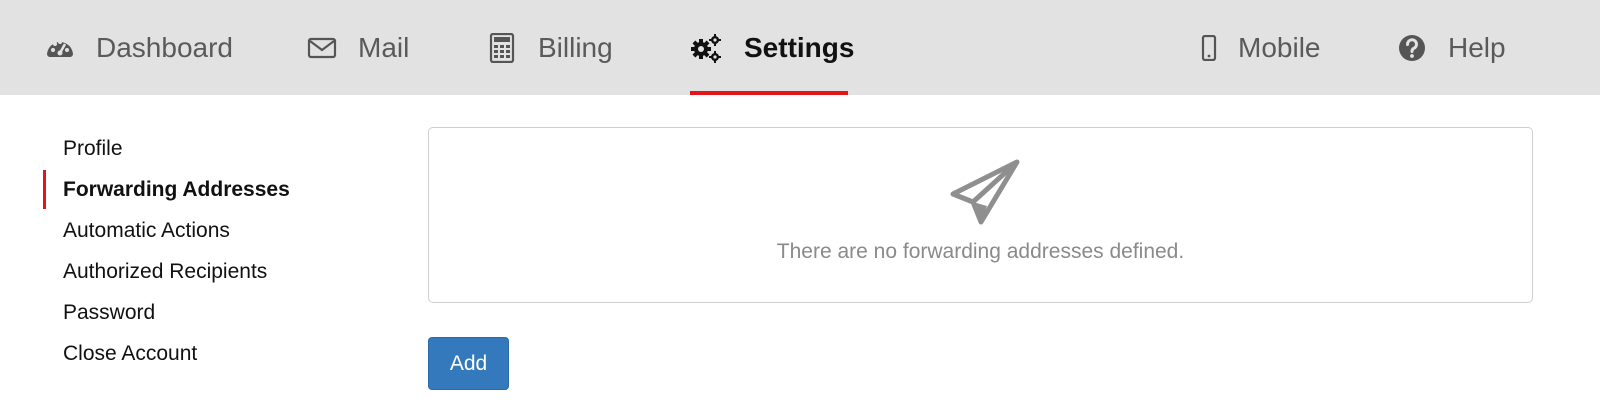  I want to click on nav-settings-label: Settings, so click(799, 47).